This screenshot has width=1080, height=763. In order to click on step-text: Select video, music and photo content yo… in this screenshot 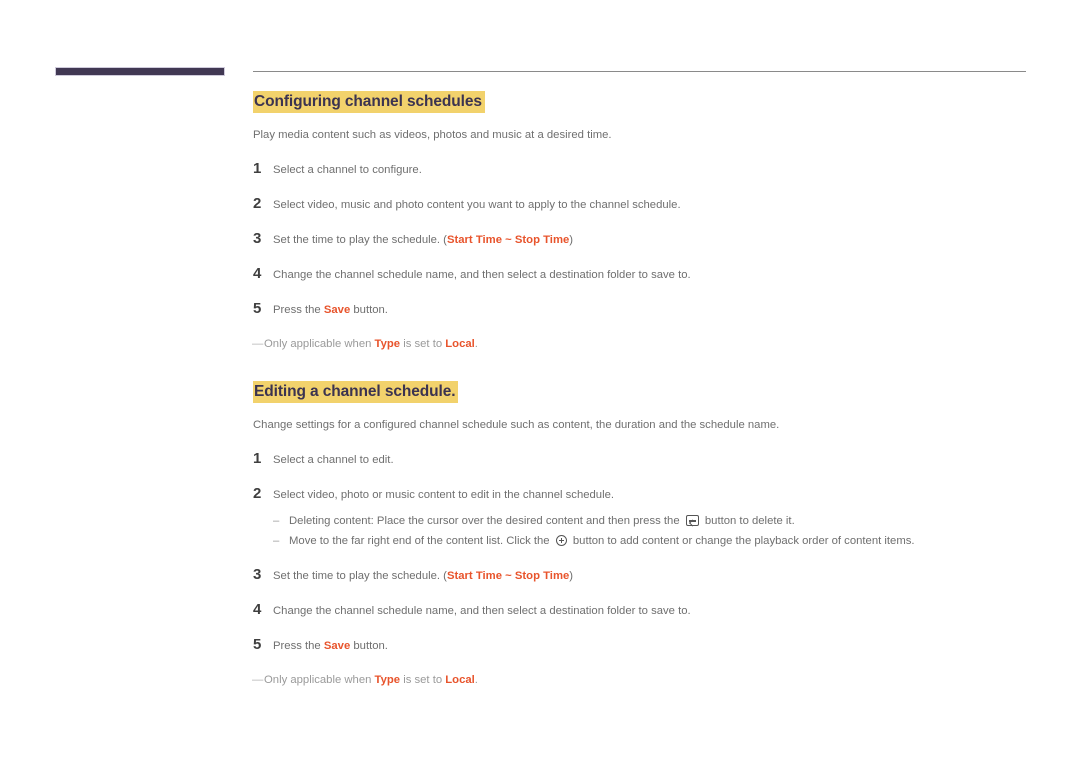, I will do `click(658, 205)`.